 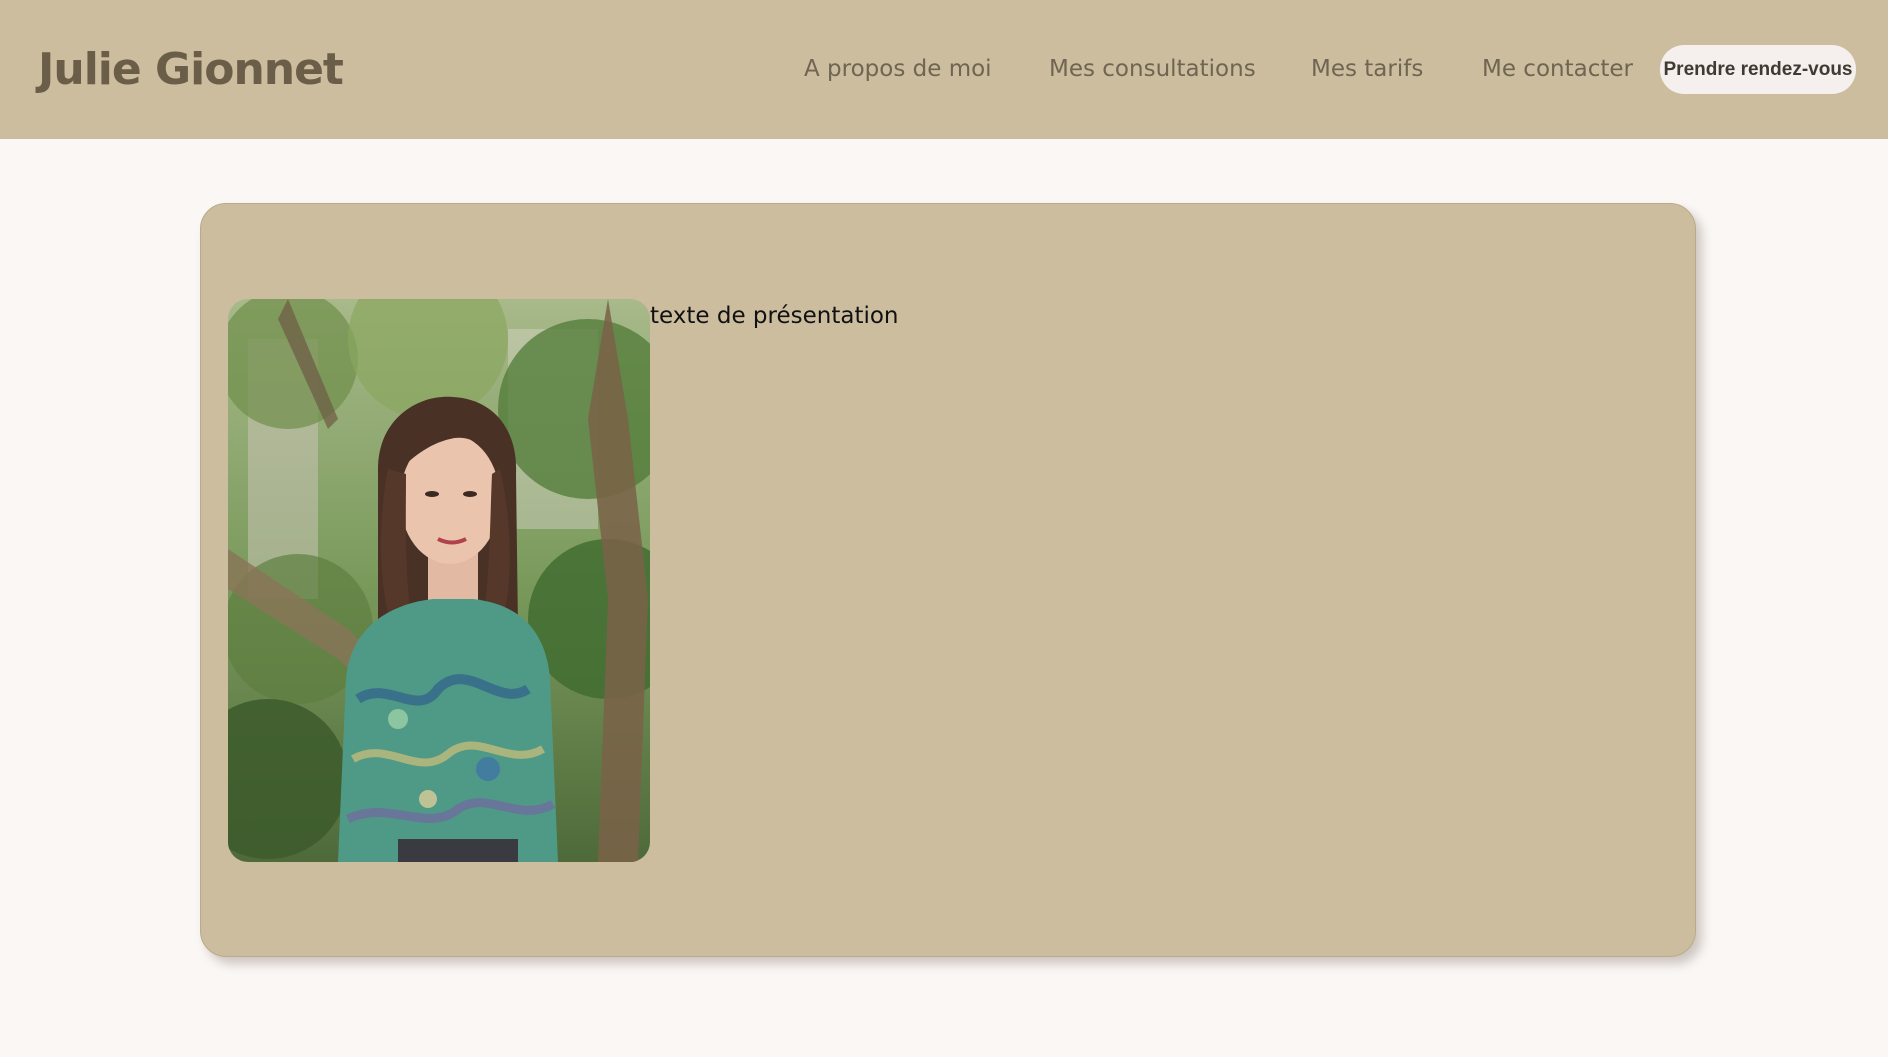 What do you see at coordinates (439, 580) in the screenshot?
I see `portrait-photo` at bounding box center [439, 580].